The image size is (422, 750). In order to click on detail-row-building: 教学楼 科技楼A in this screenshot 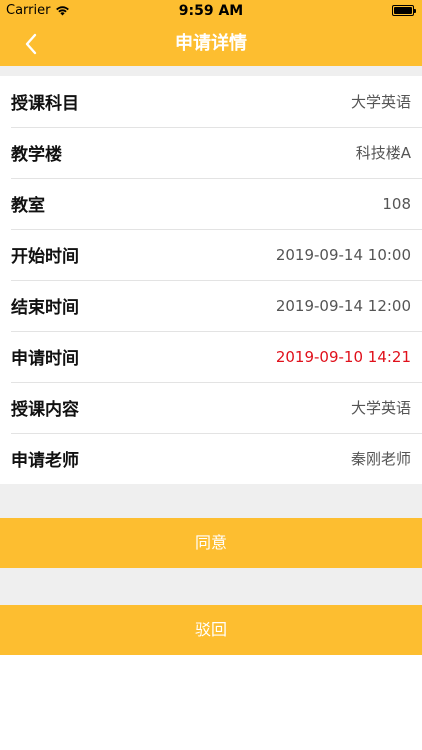, I will do `click(211, 152)`.